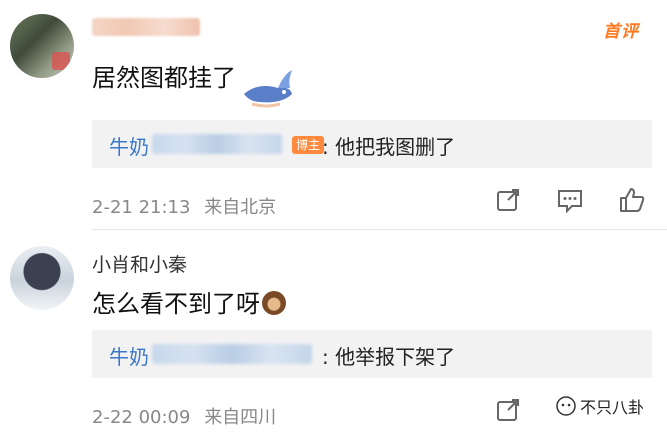  What do you see at coordinates (240, 417) in the screenshot?
I see `location: 来自四川` at bounding box center [240, 417].